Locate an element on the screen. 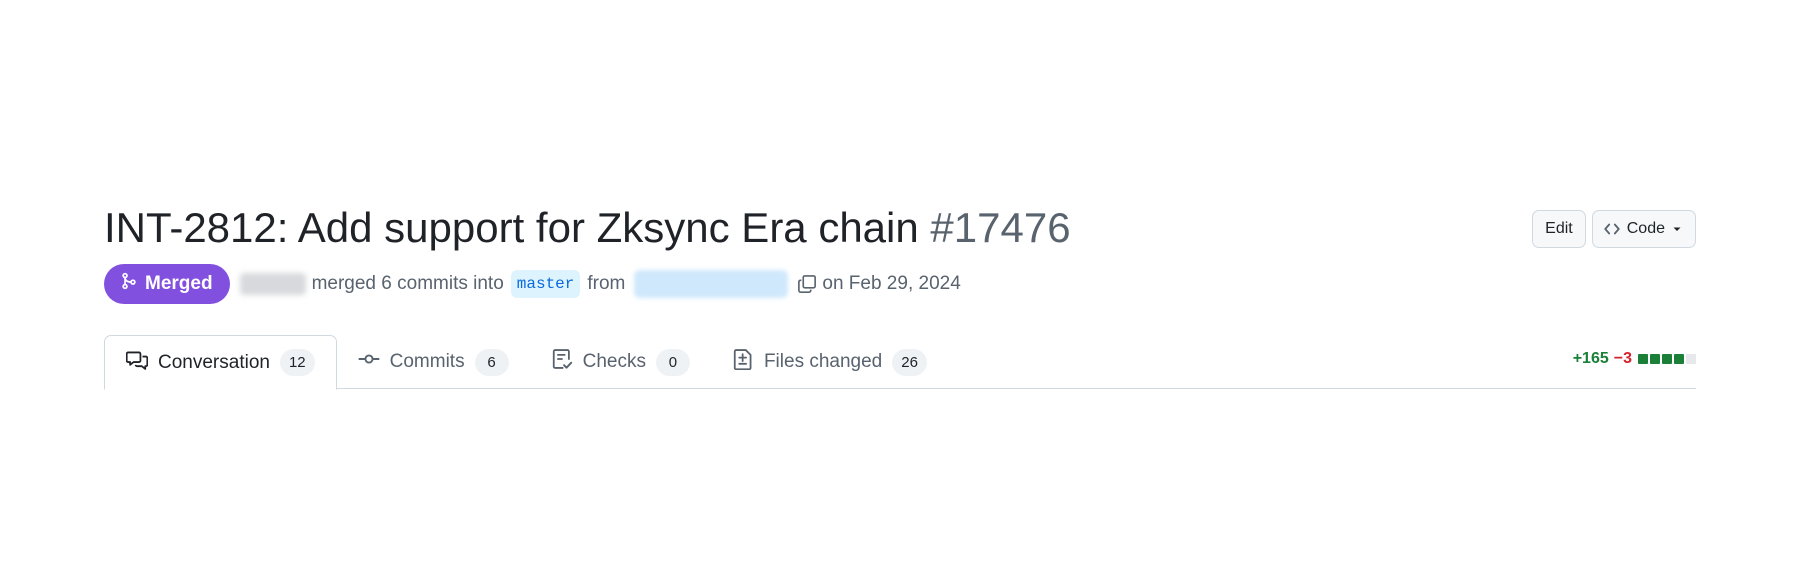 The height and width of the screenshot is (584, 1800). tab-files-changed: Files changed 26 is located at coordinates (829, 362).